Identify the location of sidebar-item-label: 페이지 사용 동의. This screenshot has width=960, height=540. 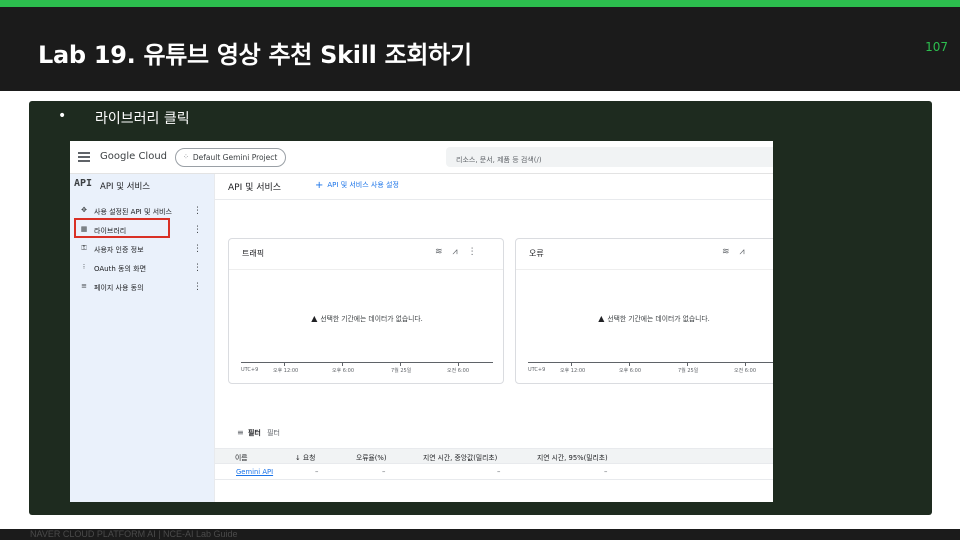
(119, 288).